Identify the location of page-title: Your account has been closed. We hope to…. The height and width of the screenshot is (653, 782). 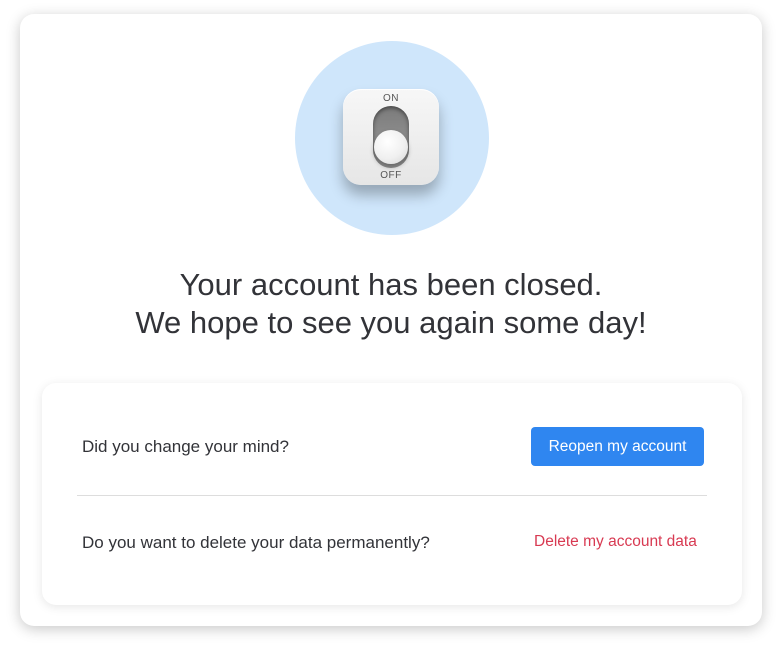
(391, 304).